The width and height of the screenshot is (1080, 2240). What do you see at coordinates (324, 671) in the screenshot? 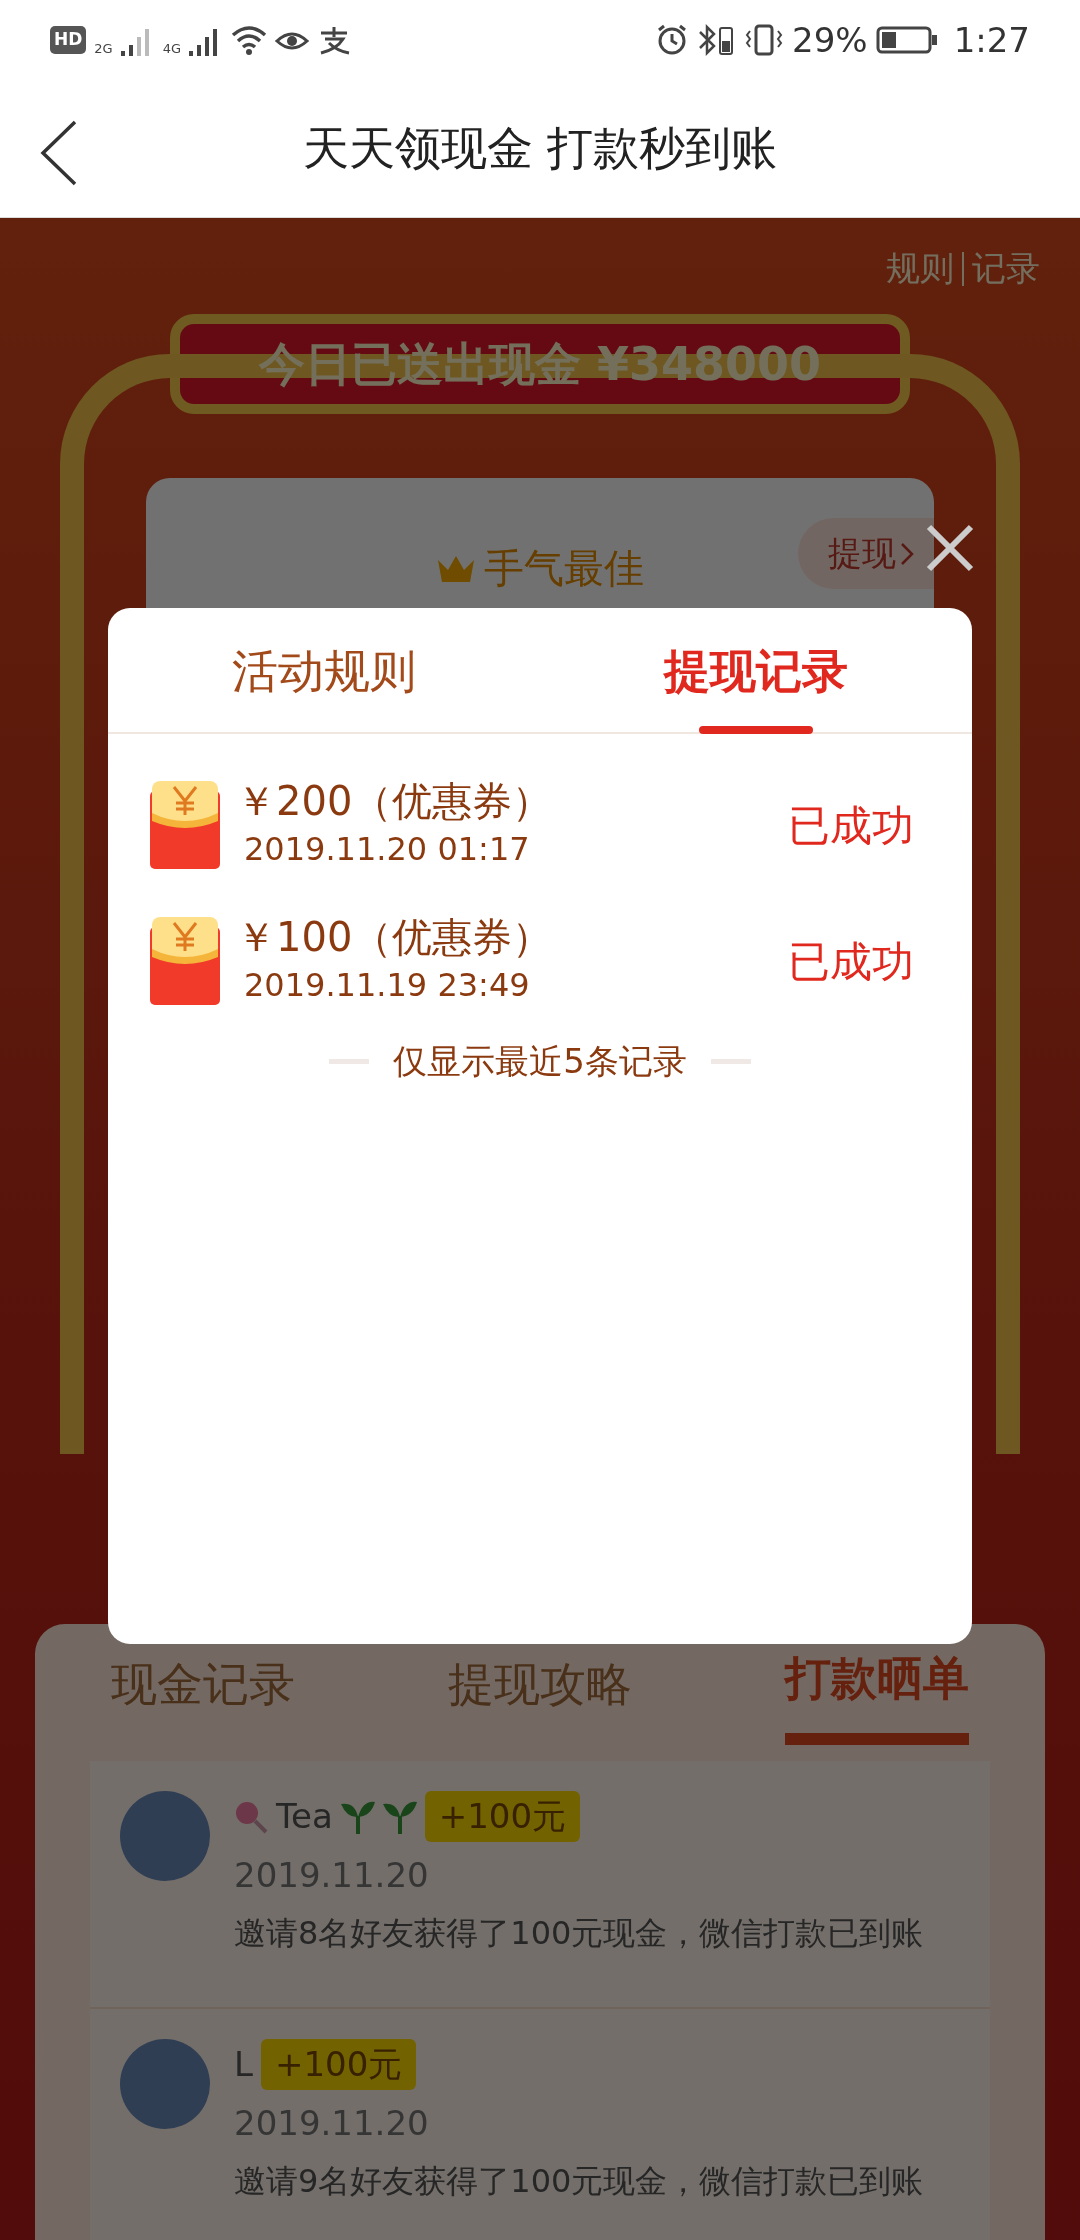
I see `dialog-tab: 活动规则` at bounding box center [324, 671].